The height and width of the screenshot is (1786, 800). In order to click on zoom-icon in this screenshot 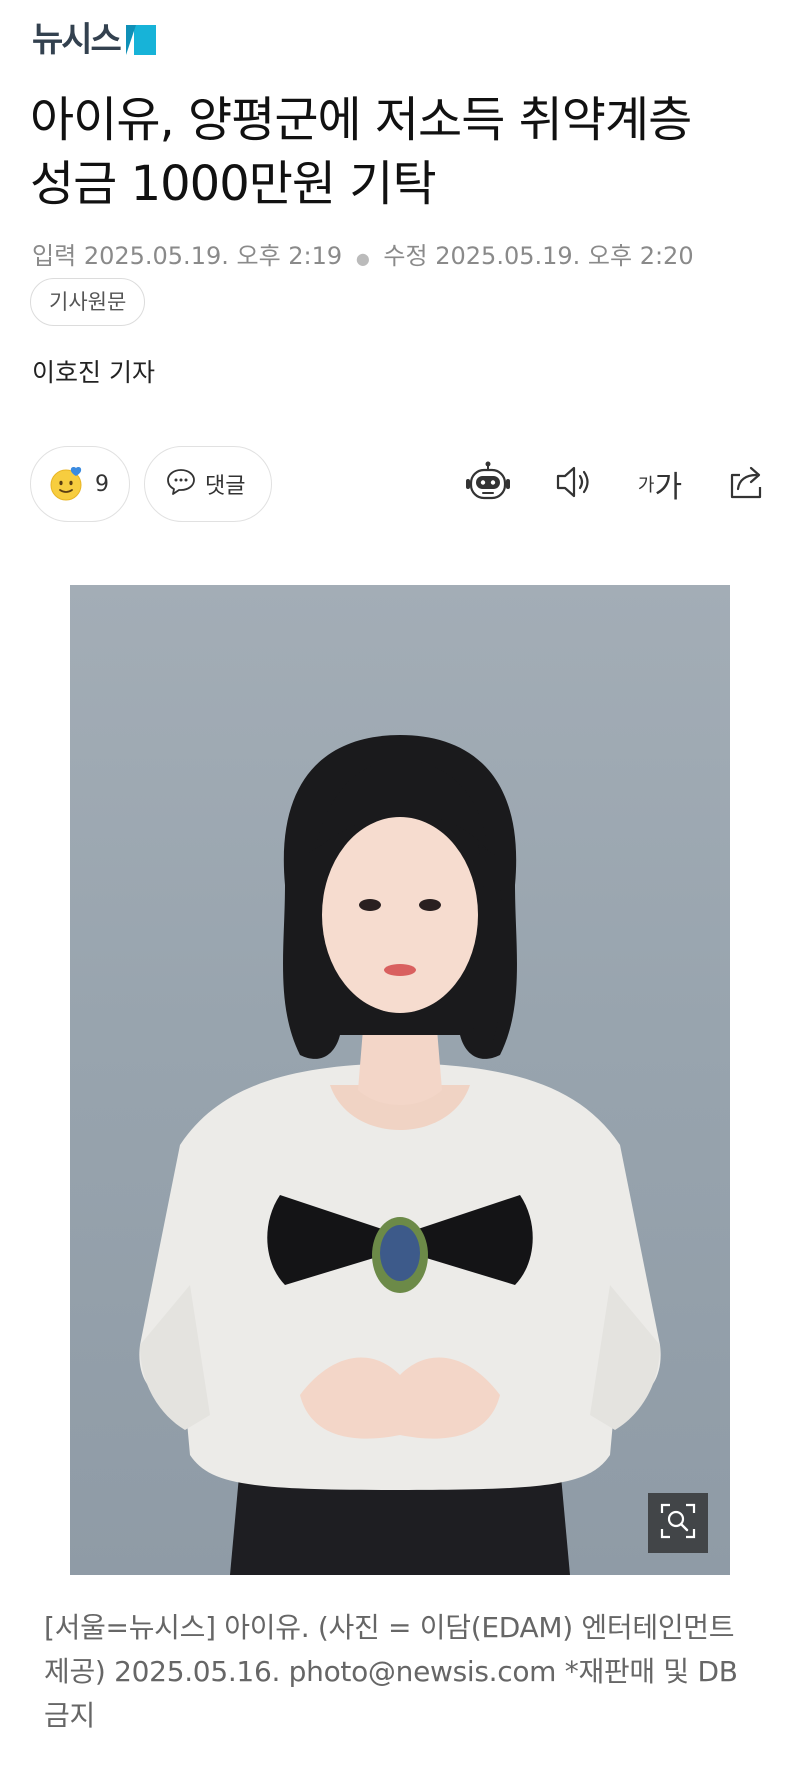, I will do `click(678, 1523)`.